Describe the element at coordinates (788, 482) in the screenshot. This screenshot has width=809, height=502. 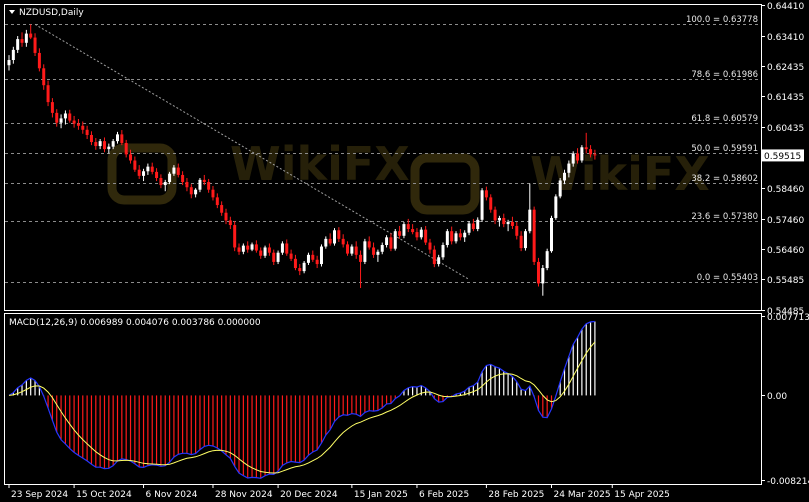
I see `macd-axis-label: -0.008214` at that location.